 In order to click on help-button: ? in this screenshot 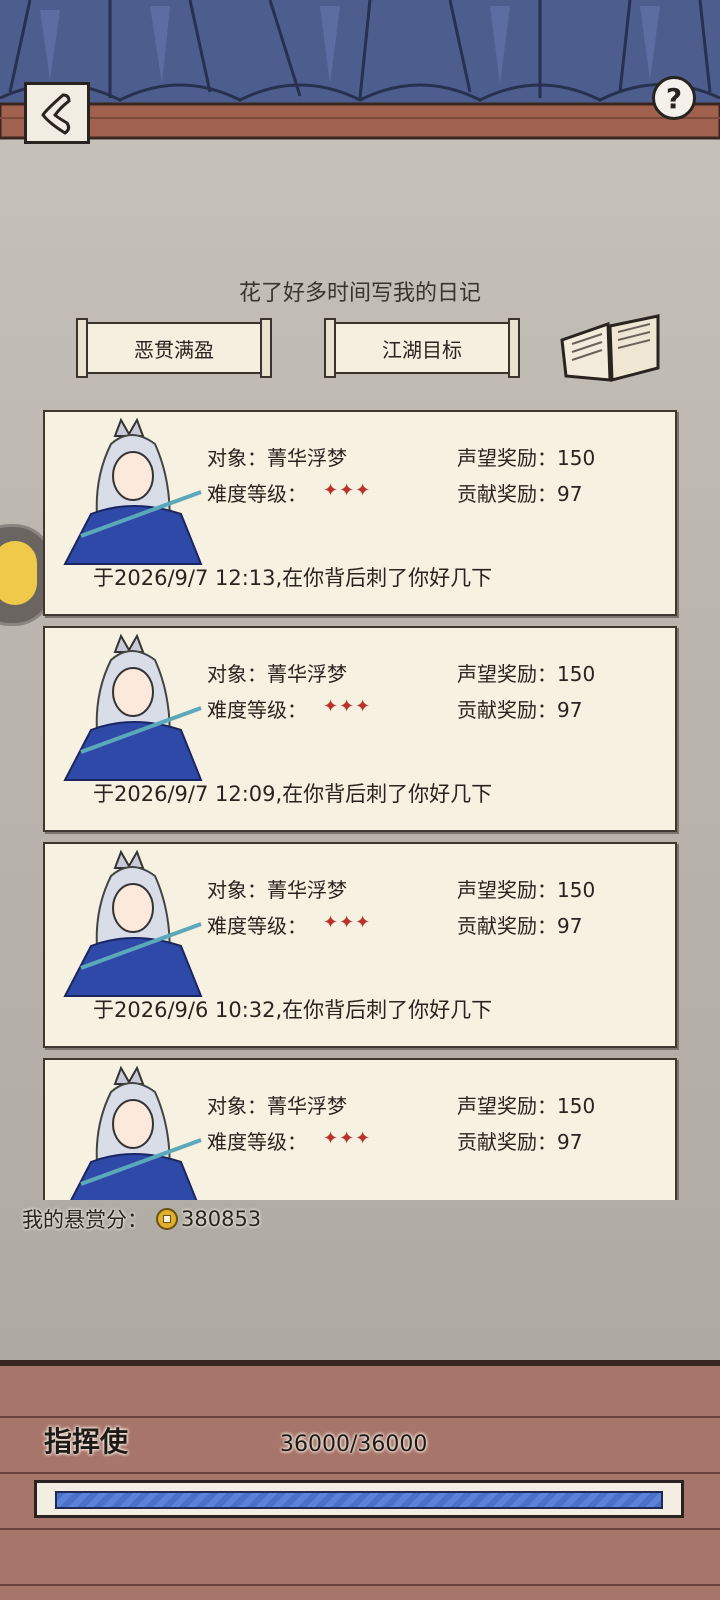, I will do `click(674, 98)`.